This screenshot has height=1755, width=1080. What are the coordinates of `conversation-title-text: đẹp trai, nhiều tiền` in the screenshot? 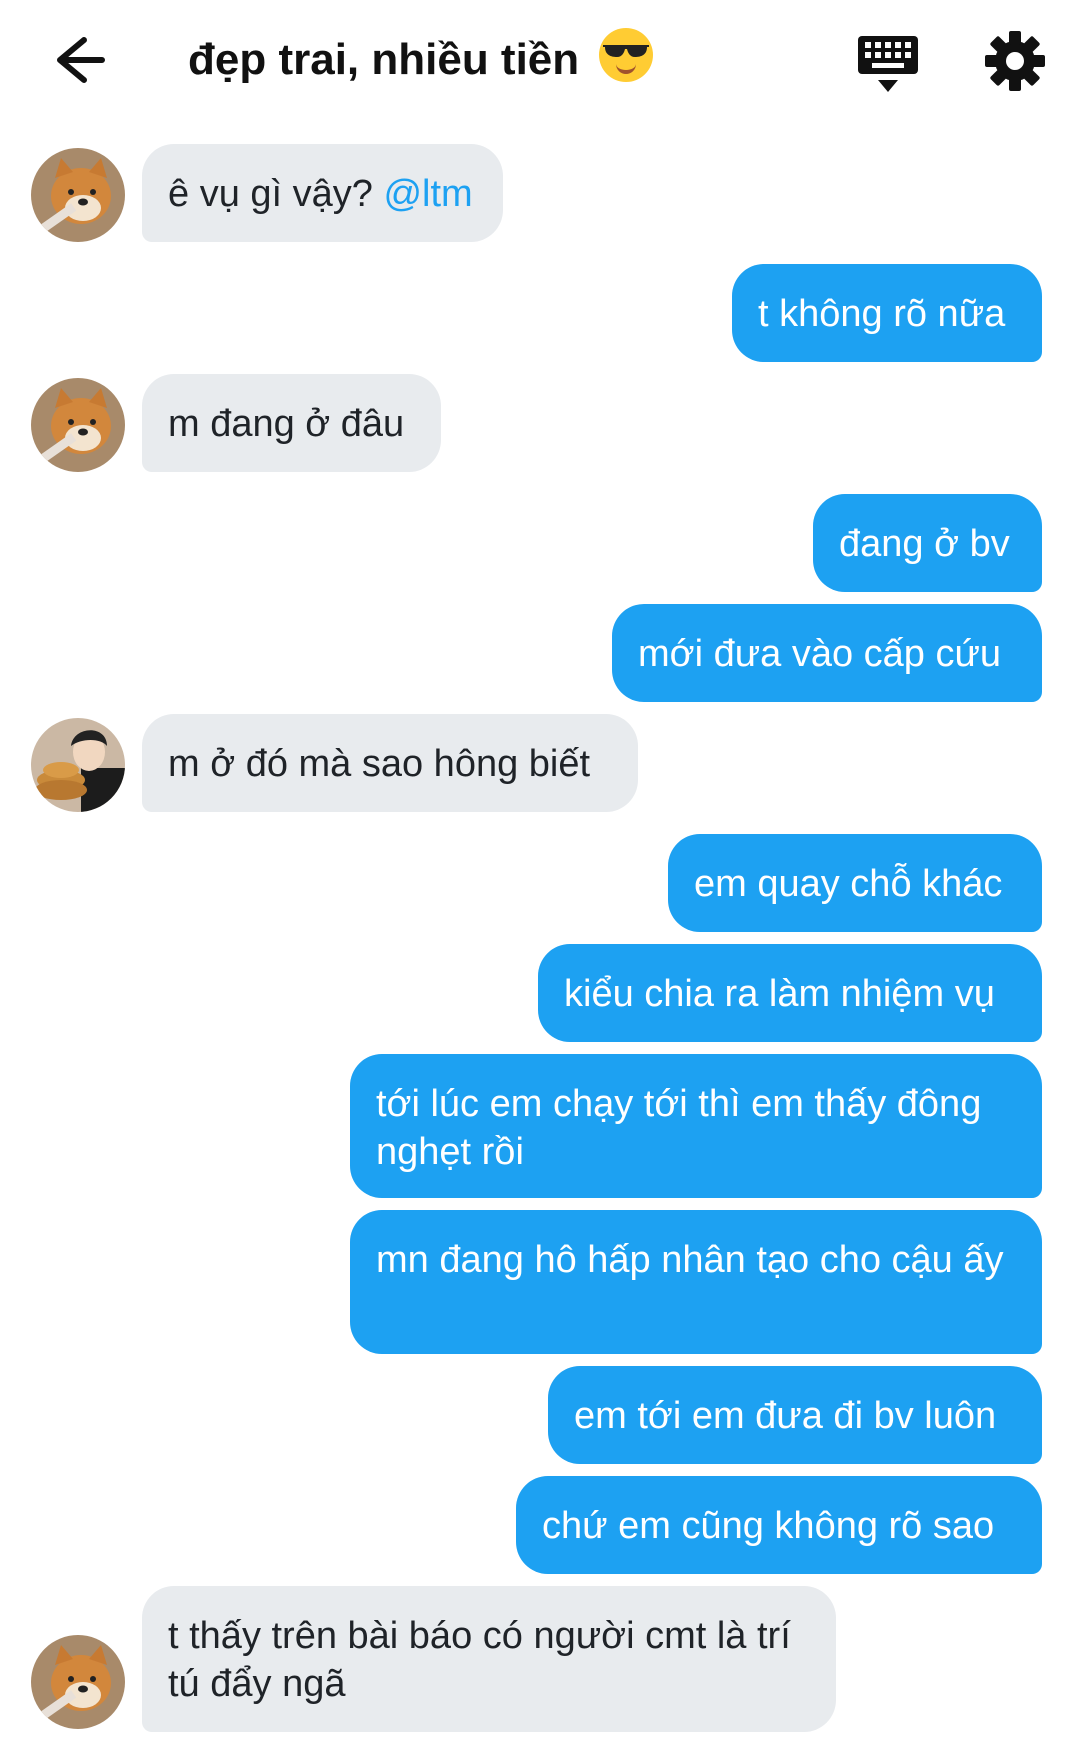 It's located at (384, 59).